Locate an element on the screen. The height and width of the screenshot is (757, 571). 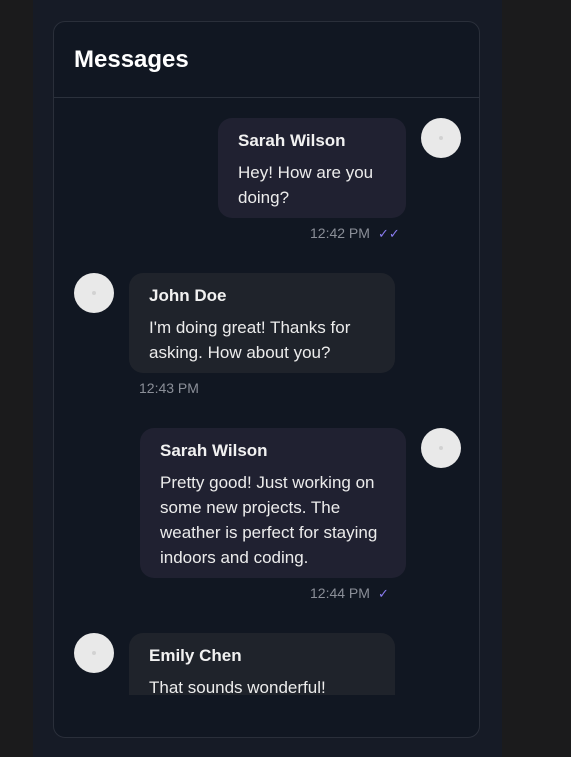
message-text: That sounds wonderful! is located at coordinates (237, 686).